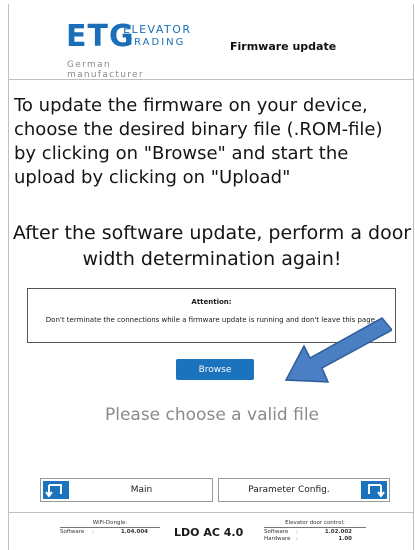 The width and height of the screenshot is (415, 550). Describe the element at coordinates (105, 70) in the screenshot. I see `logo-subtitle: German manufacturer` at that location.